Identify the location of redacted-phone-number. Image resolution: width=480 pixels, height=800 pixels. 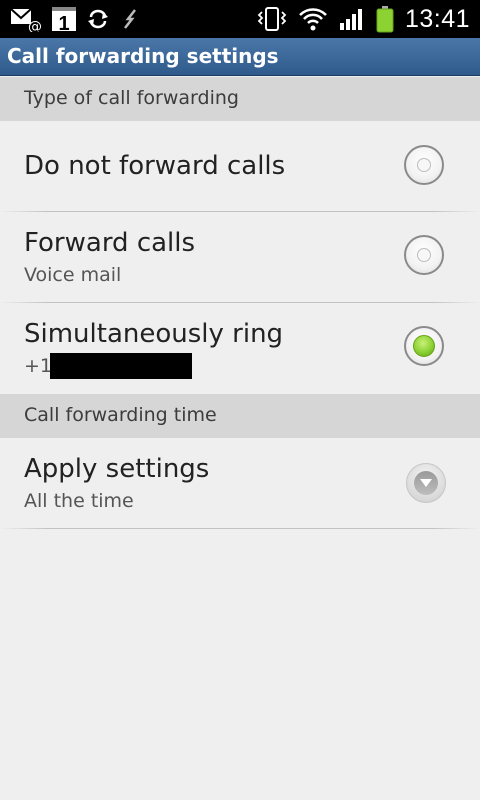
(121, 366).